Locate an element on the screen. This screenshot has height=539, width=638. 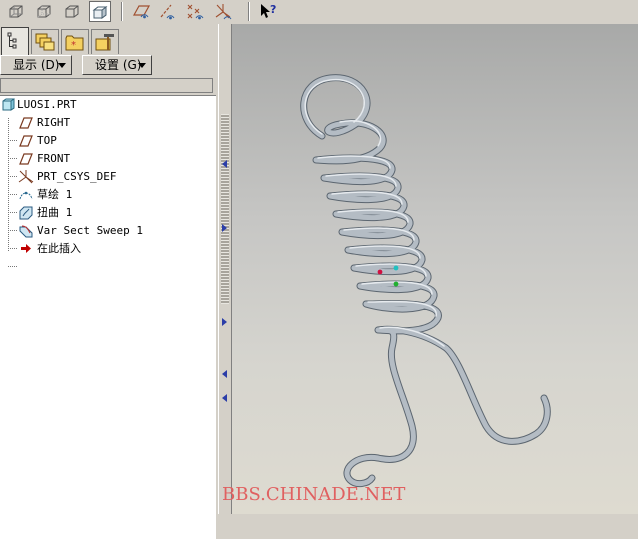
tree-item-label: TOP is located at coordinates (47, 140).